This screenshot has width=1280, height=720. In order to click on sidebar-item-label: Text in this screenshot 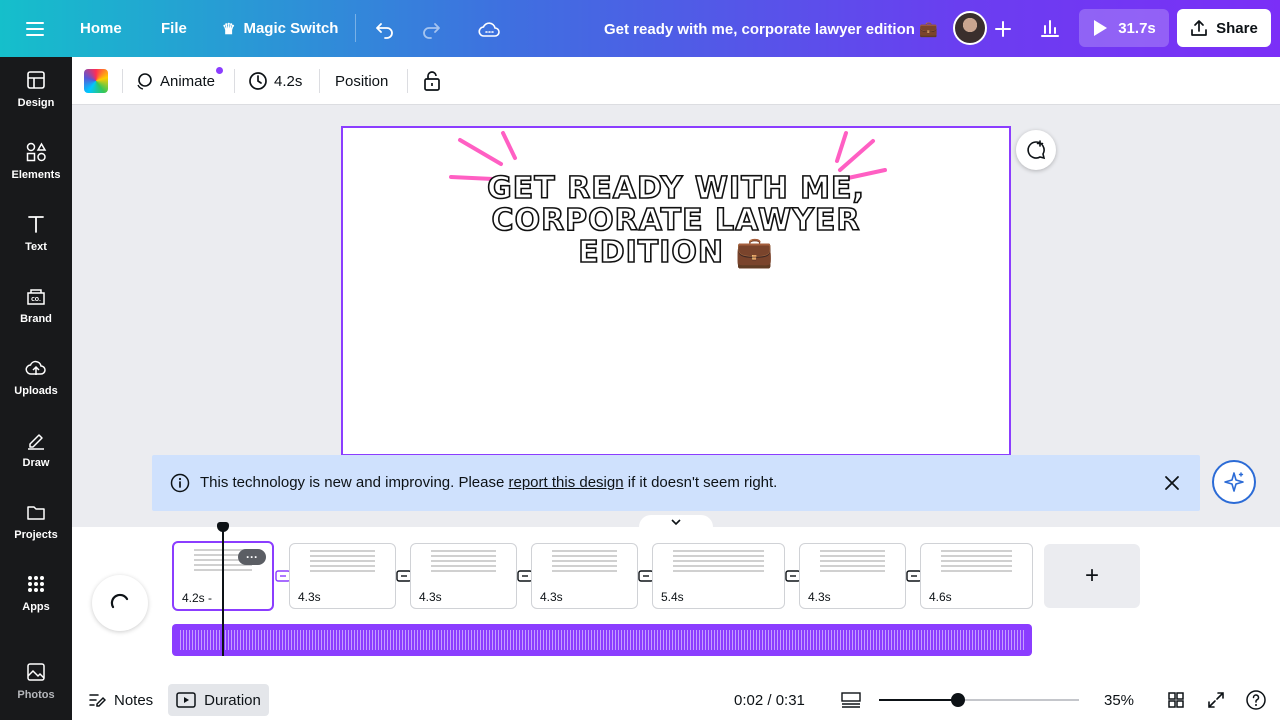, I will do `click(36, 247)`.